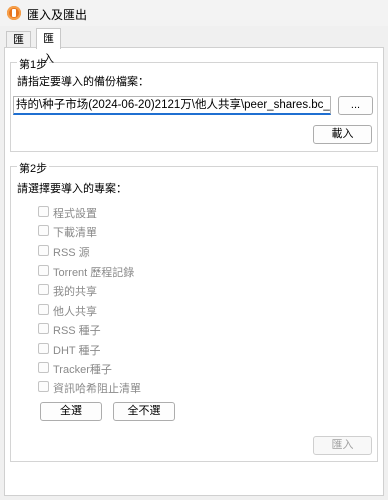 The image size is (388, 500). Describe the element at coordinates (342, 134) in the screenshot. I see `load-button: 載入` at that location.